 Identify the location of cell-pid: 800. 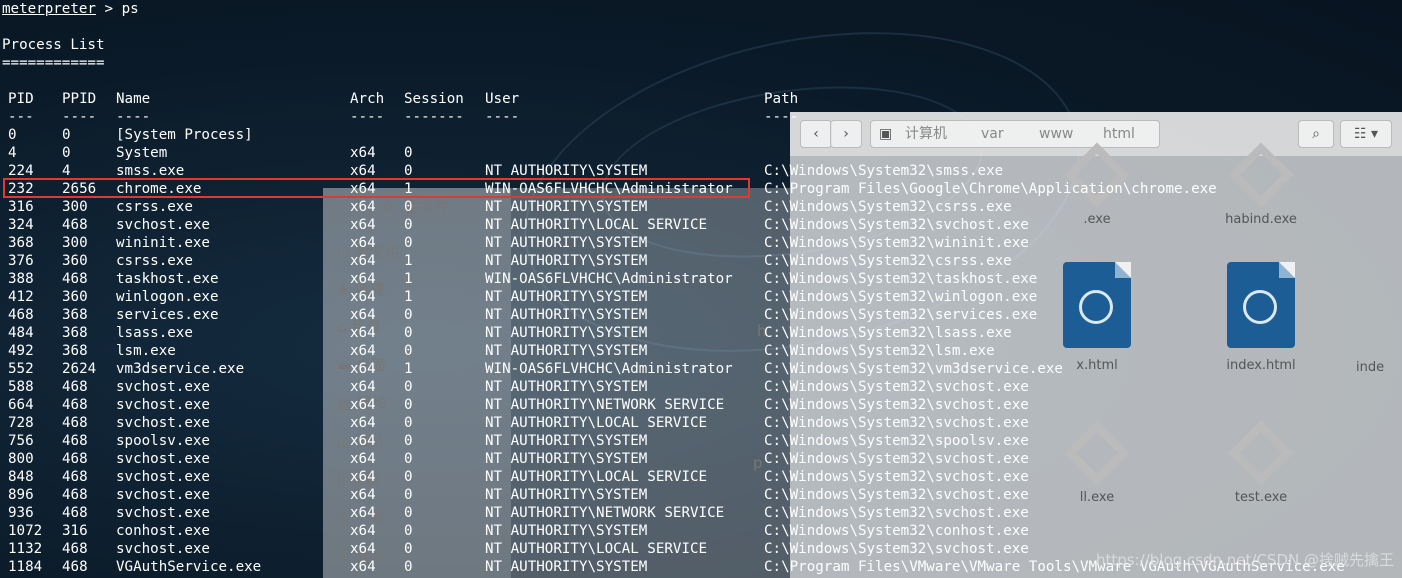
(21, 459).